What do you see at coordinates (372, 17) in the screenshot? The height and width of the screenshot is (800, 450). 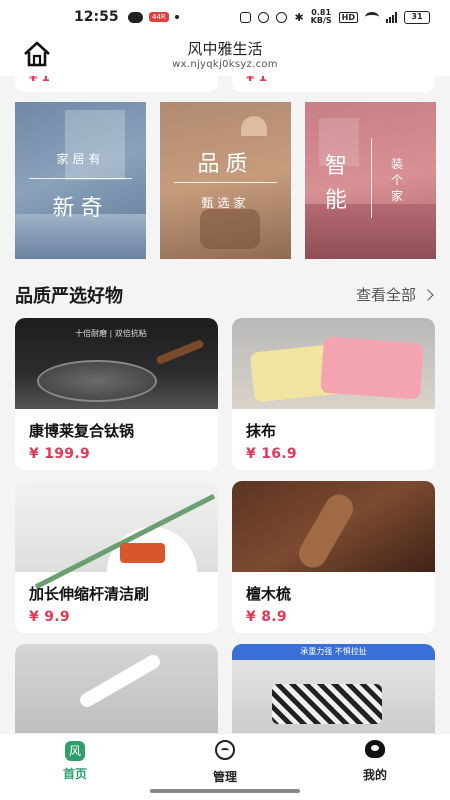 I see `wifi-icon` at bounding box center [372, 17].